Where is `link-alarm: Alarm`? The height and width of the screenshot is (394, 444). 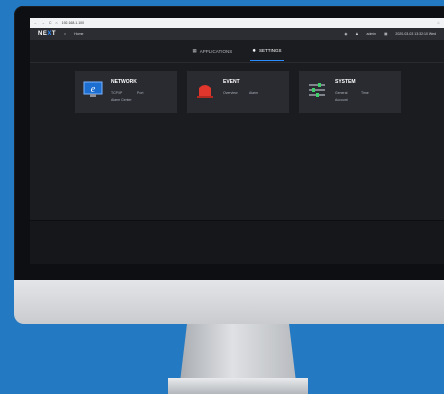
link-alarm: Alarm is located at coordinates (253, 93).